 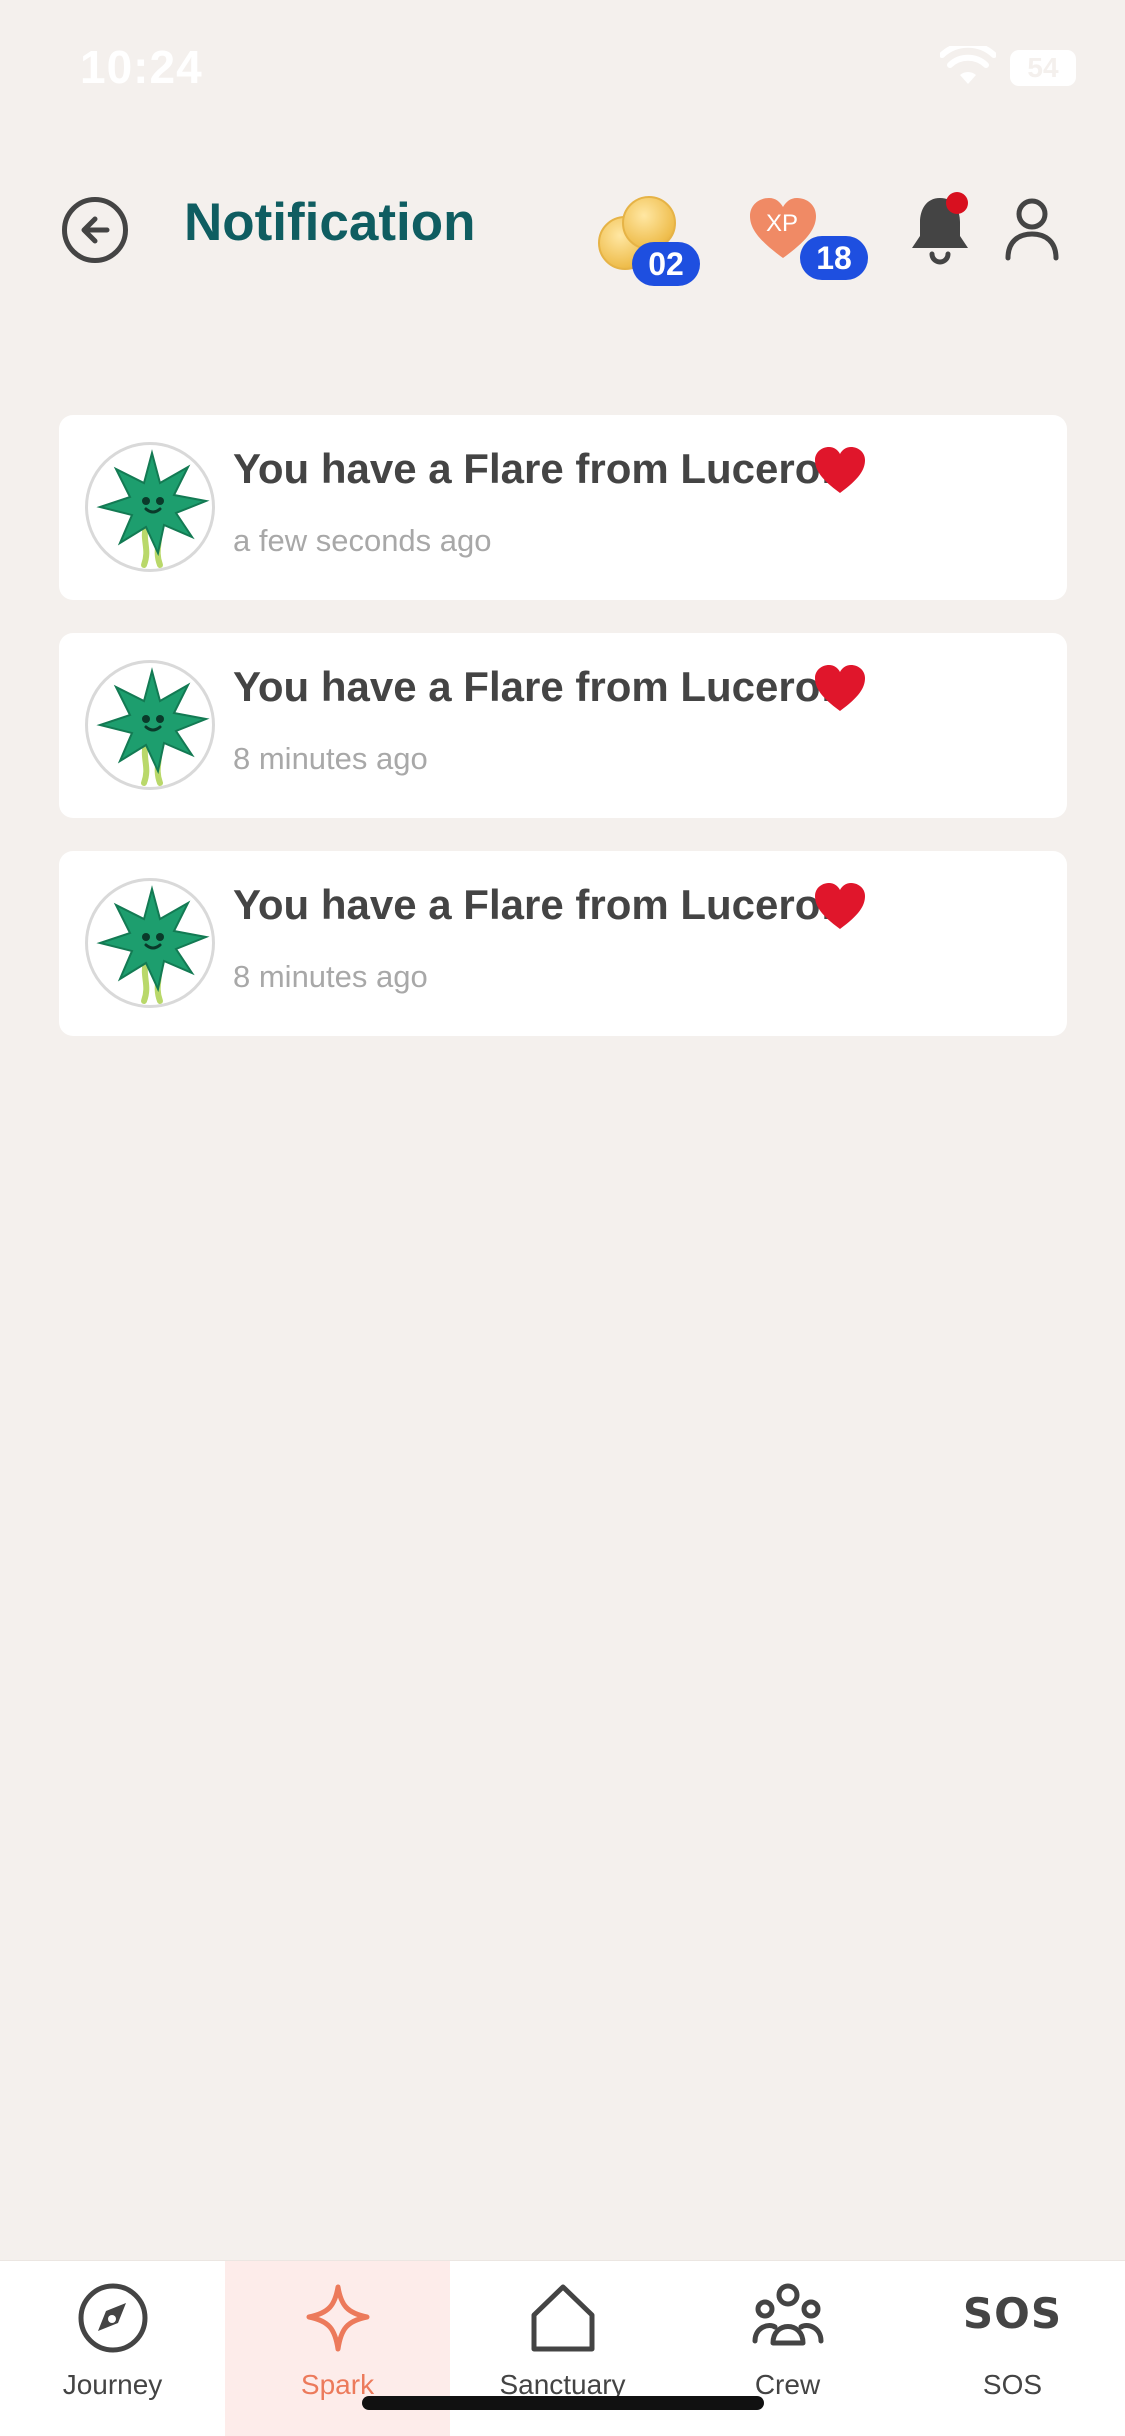 I want to click on sos-icon: SOS, so click(x=1012, y=2313).